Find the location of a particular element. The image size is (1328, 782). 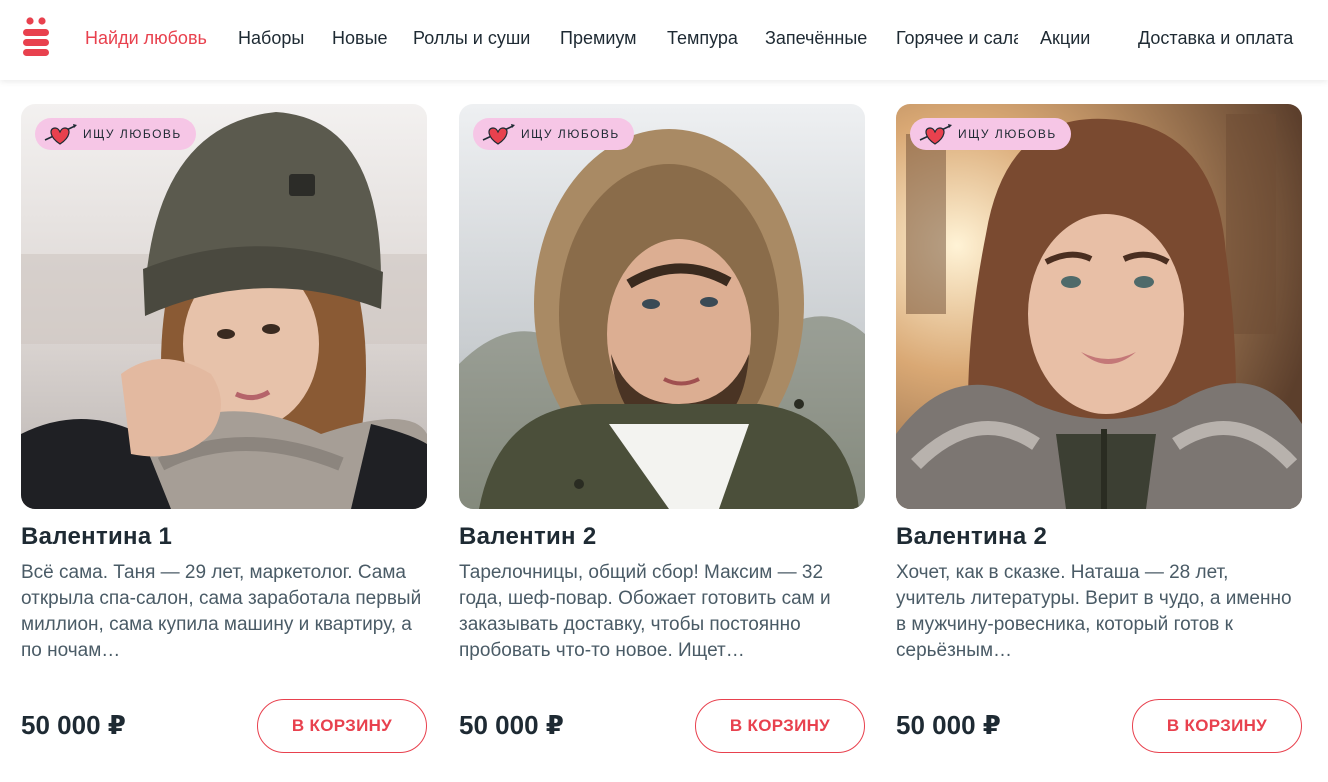

nav-item-rolls-sushi: Роллы и суши is located at coordinates (471, 38).